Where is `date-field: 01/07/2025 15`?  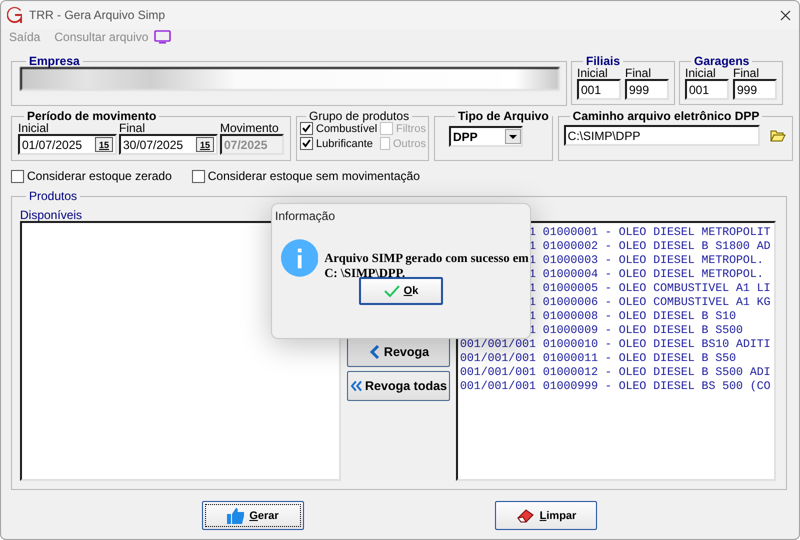 date-field: 01/07/2025 15 is located at coordinates (67, 144).